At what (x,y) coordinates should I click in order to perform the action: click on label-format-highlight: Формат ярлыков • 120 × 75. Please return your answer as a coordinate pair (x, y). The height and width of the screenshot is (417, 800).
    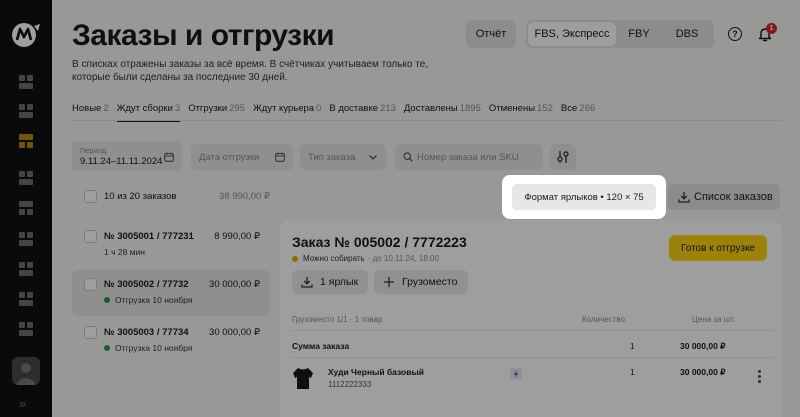
    Looking at the image, I should click on (584, 197).